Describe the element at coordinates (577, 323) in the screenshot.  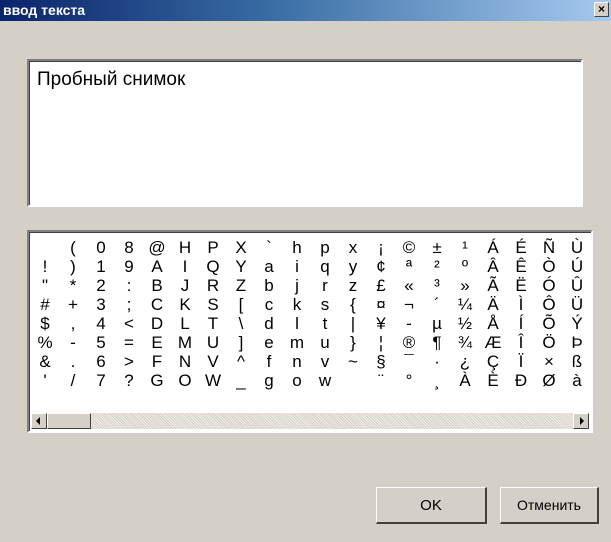
I see `char-cell: Ý` at that location.